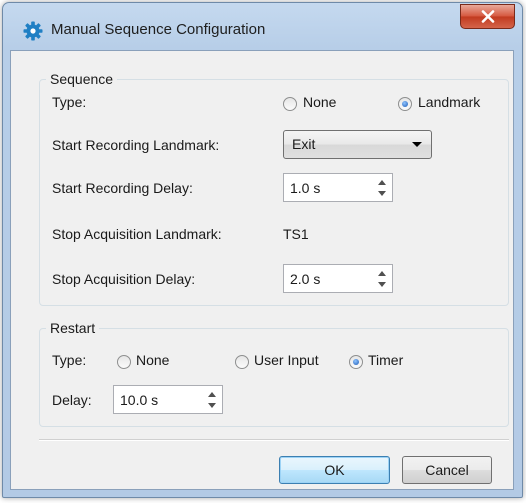  Describe the element at coordinates (72, 400) in the screenshot. I see `restart-delay-label: Delay:` at that location.